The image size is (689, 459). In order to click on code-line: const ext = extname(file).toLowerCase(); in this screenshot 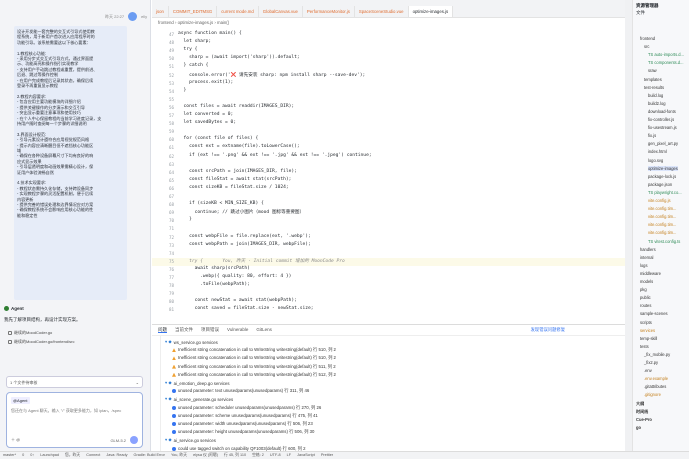, I will do `click(239, 146)`.